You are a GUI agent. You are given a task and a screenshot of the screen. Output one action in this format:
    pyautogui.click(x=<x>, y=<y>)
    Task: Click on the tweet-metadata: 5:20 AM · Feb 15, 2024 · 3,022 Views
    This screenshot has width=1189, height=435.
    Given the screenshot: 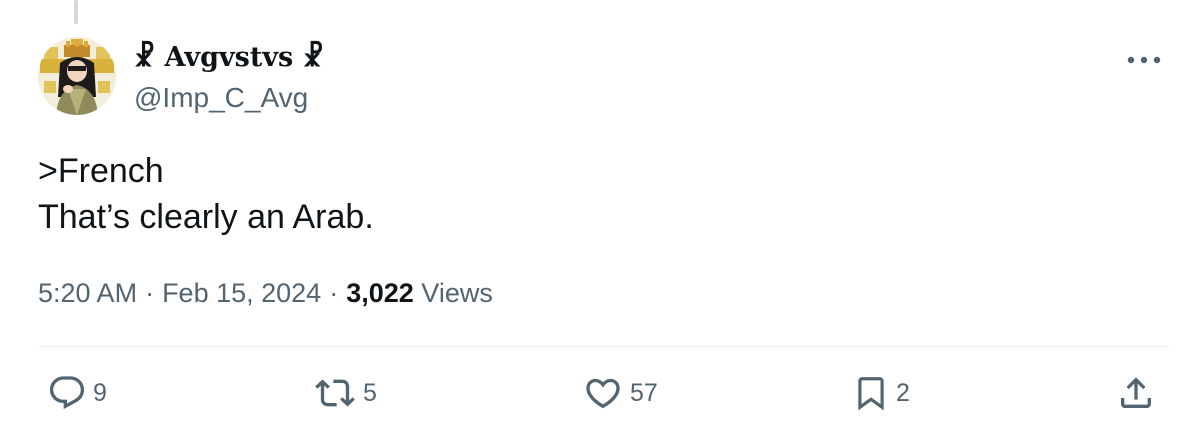 What is the action you would take?
    pyautogui.click(x=265, y=293)
    